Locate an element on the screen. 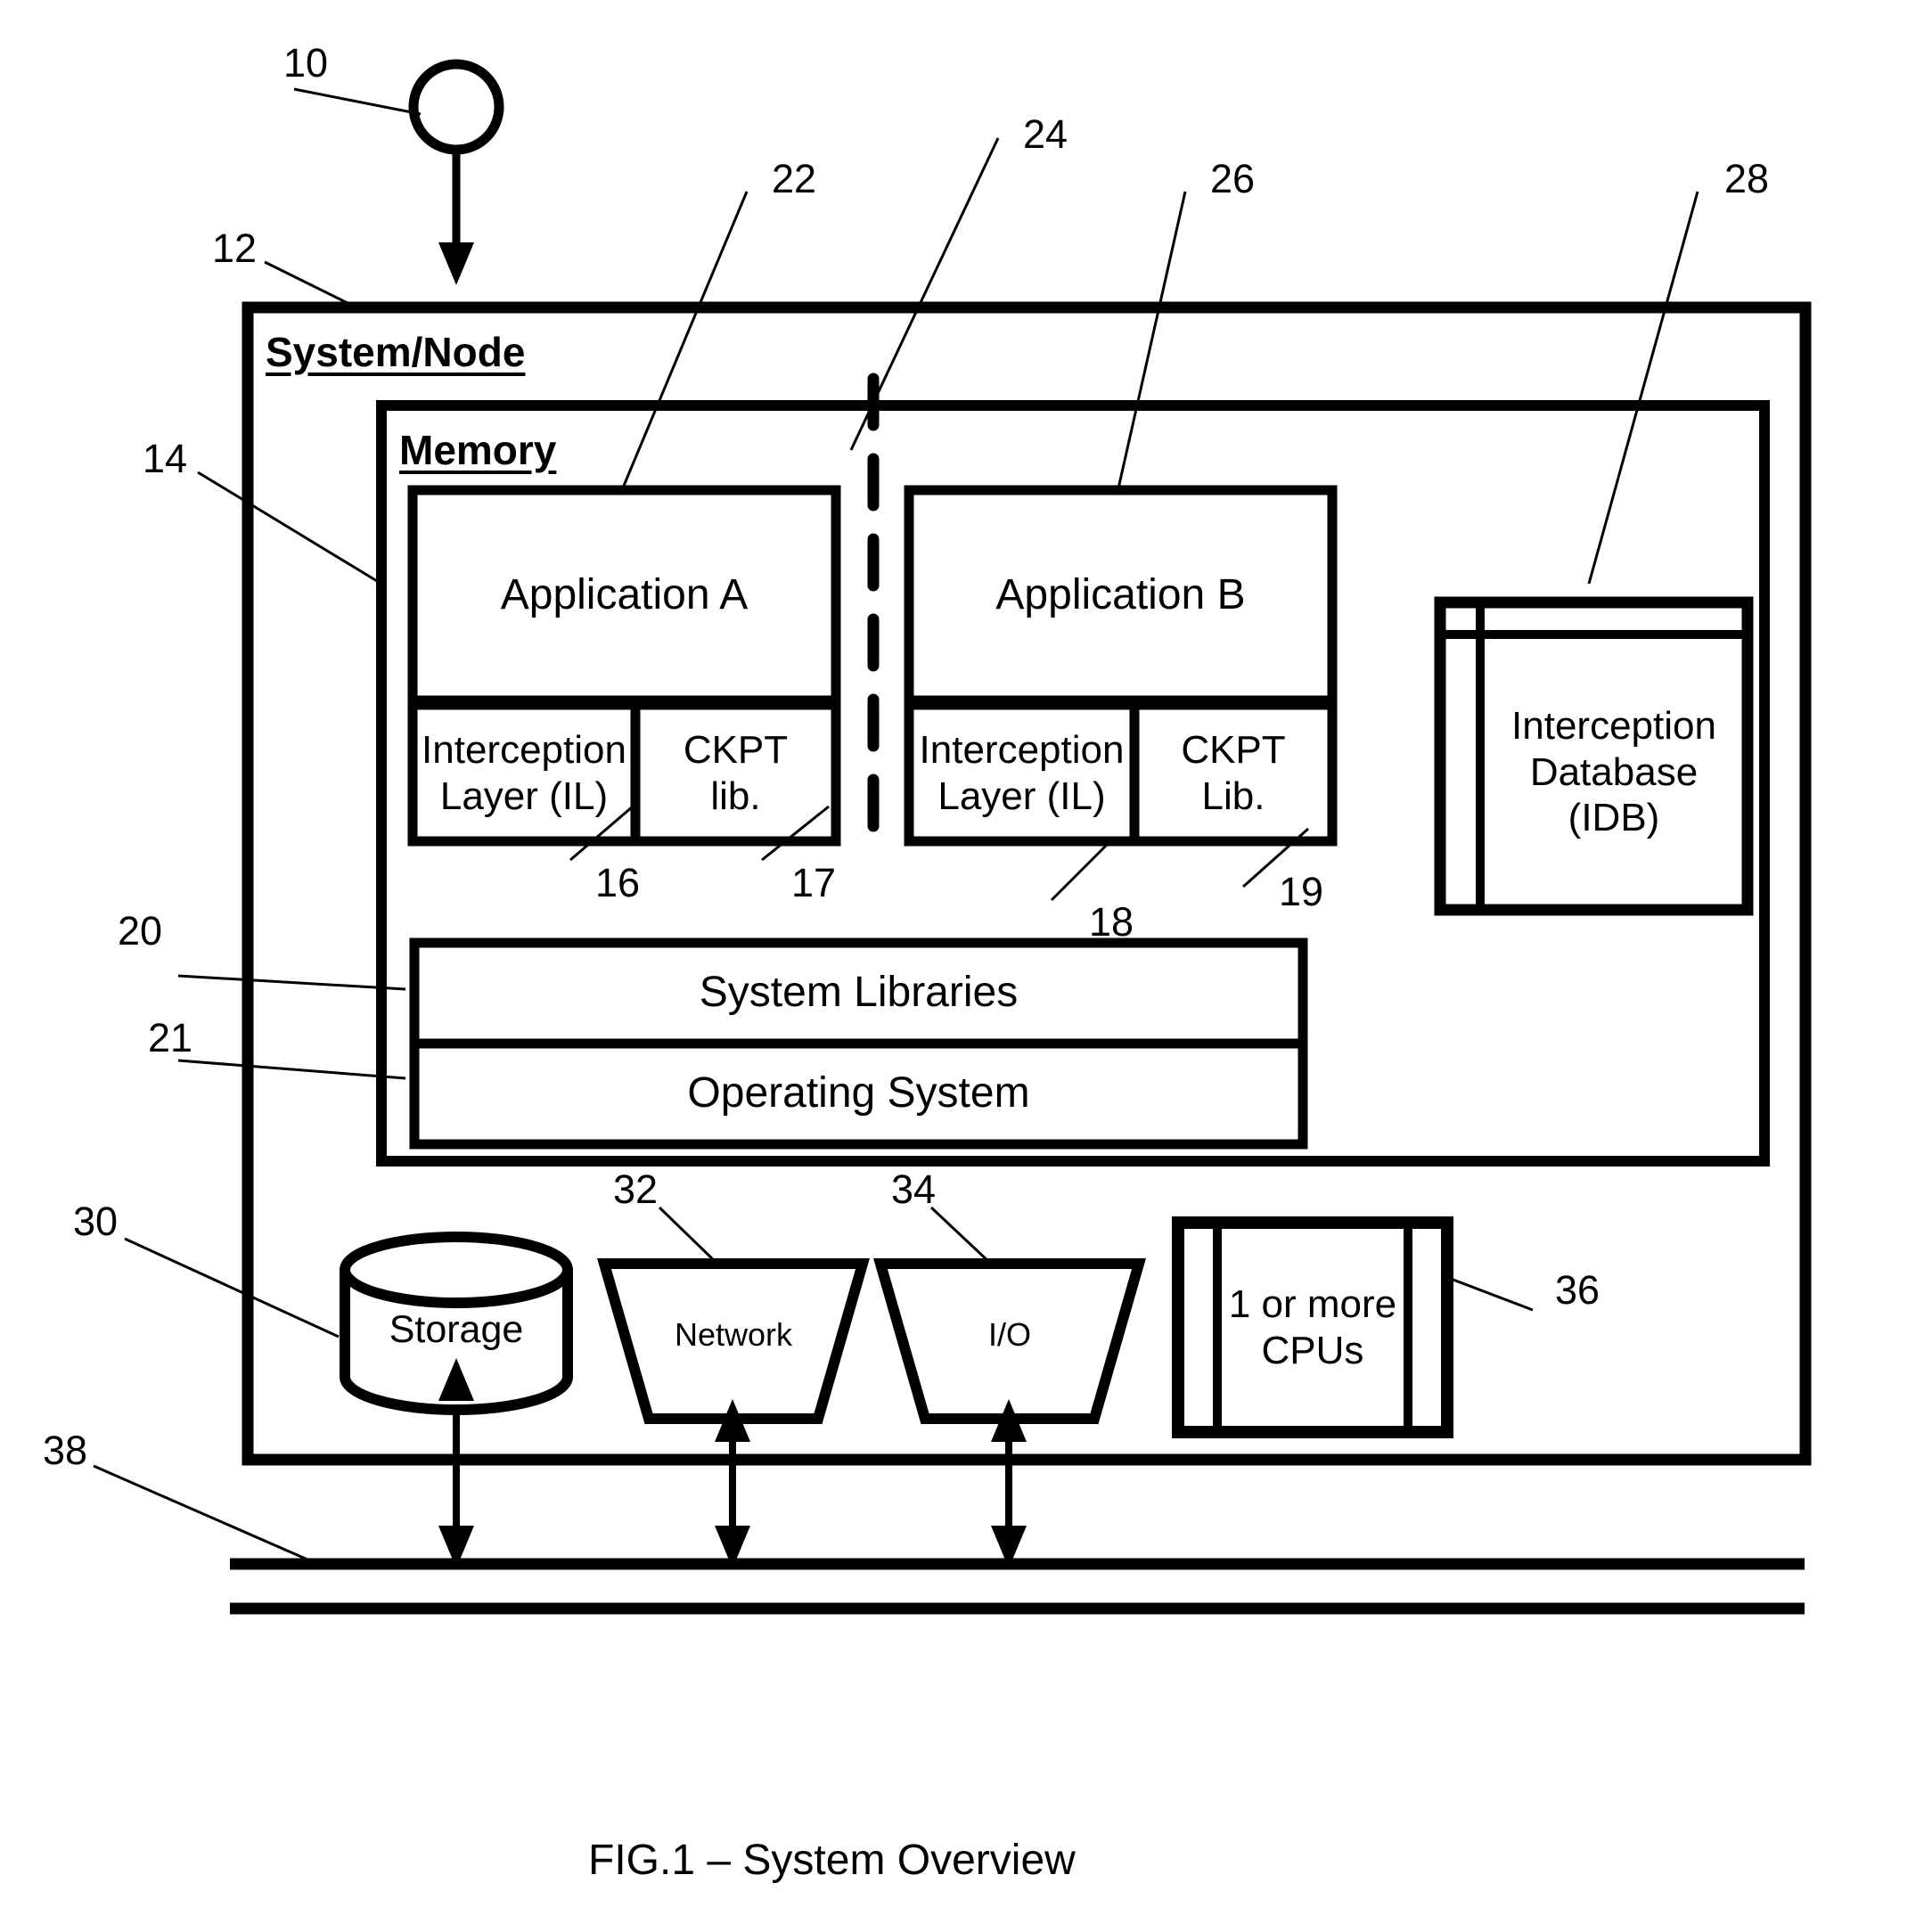 The image size is (1932, 1932). reference-numeral-30: 30 is located at coordinates (96, 1221).